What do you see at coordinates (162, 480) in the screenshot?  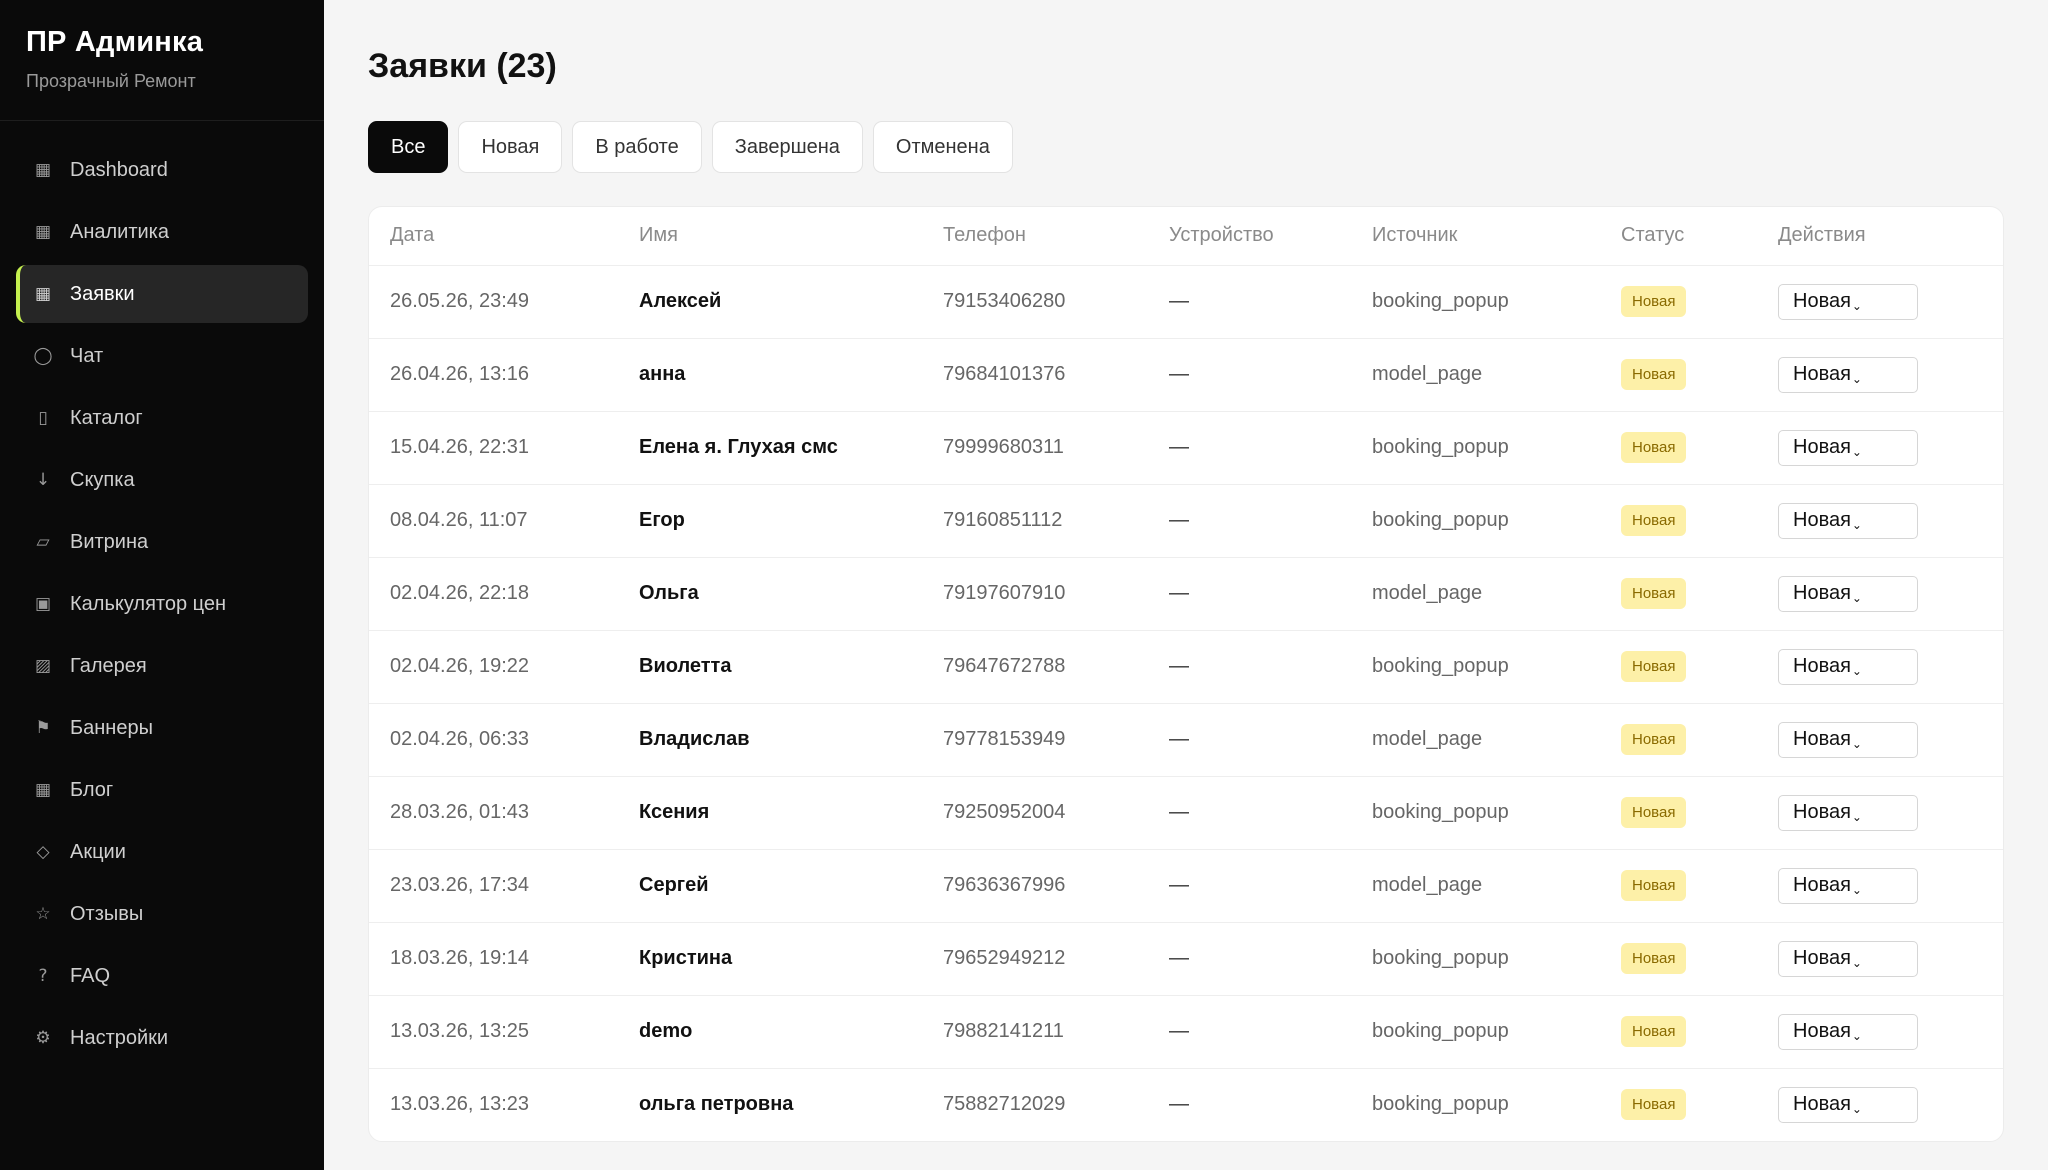 I see `sidebar-item: ↓ Скупка` at bounding box center [162, 480].